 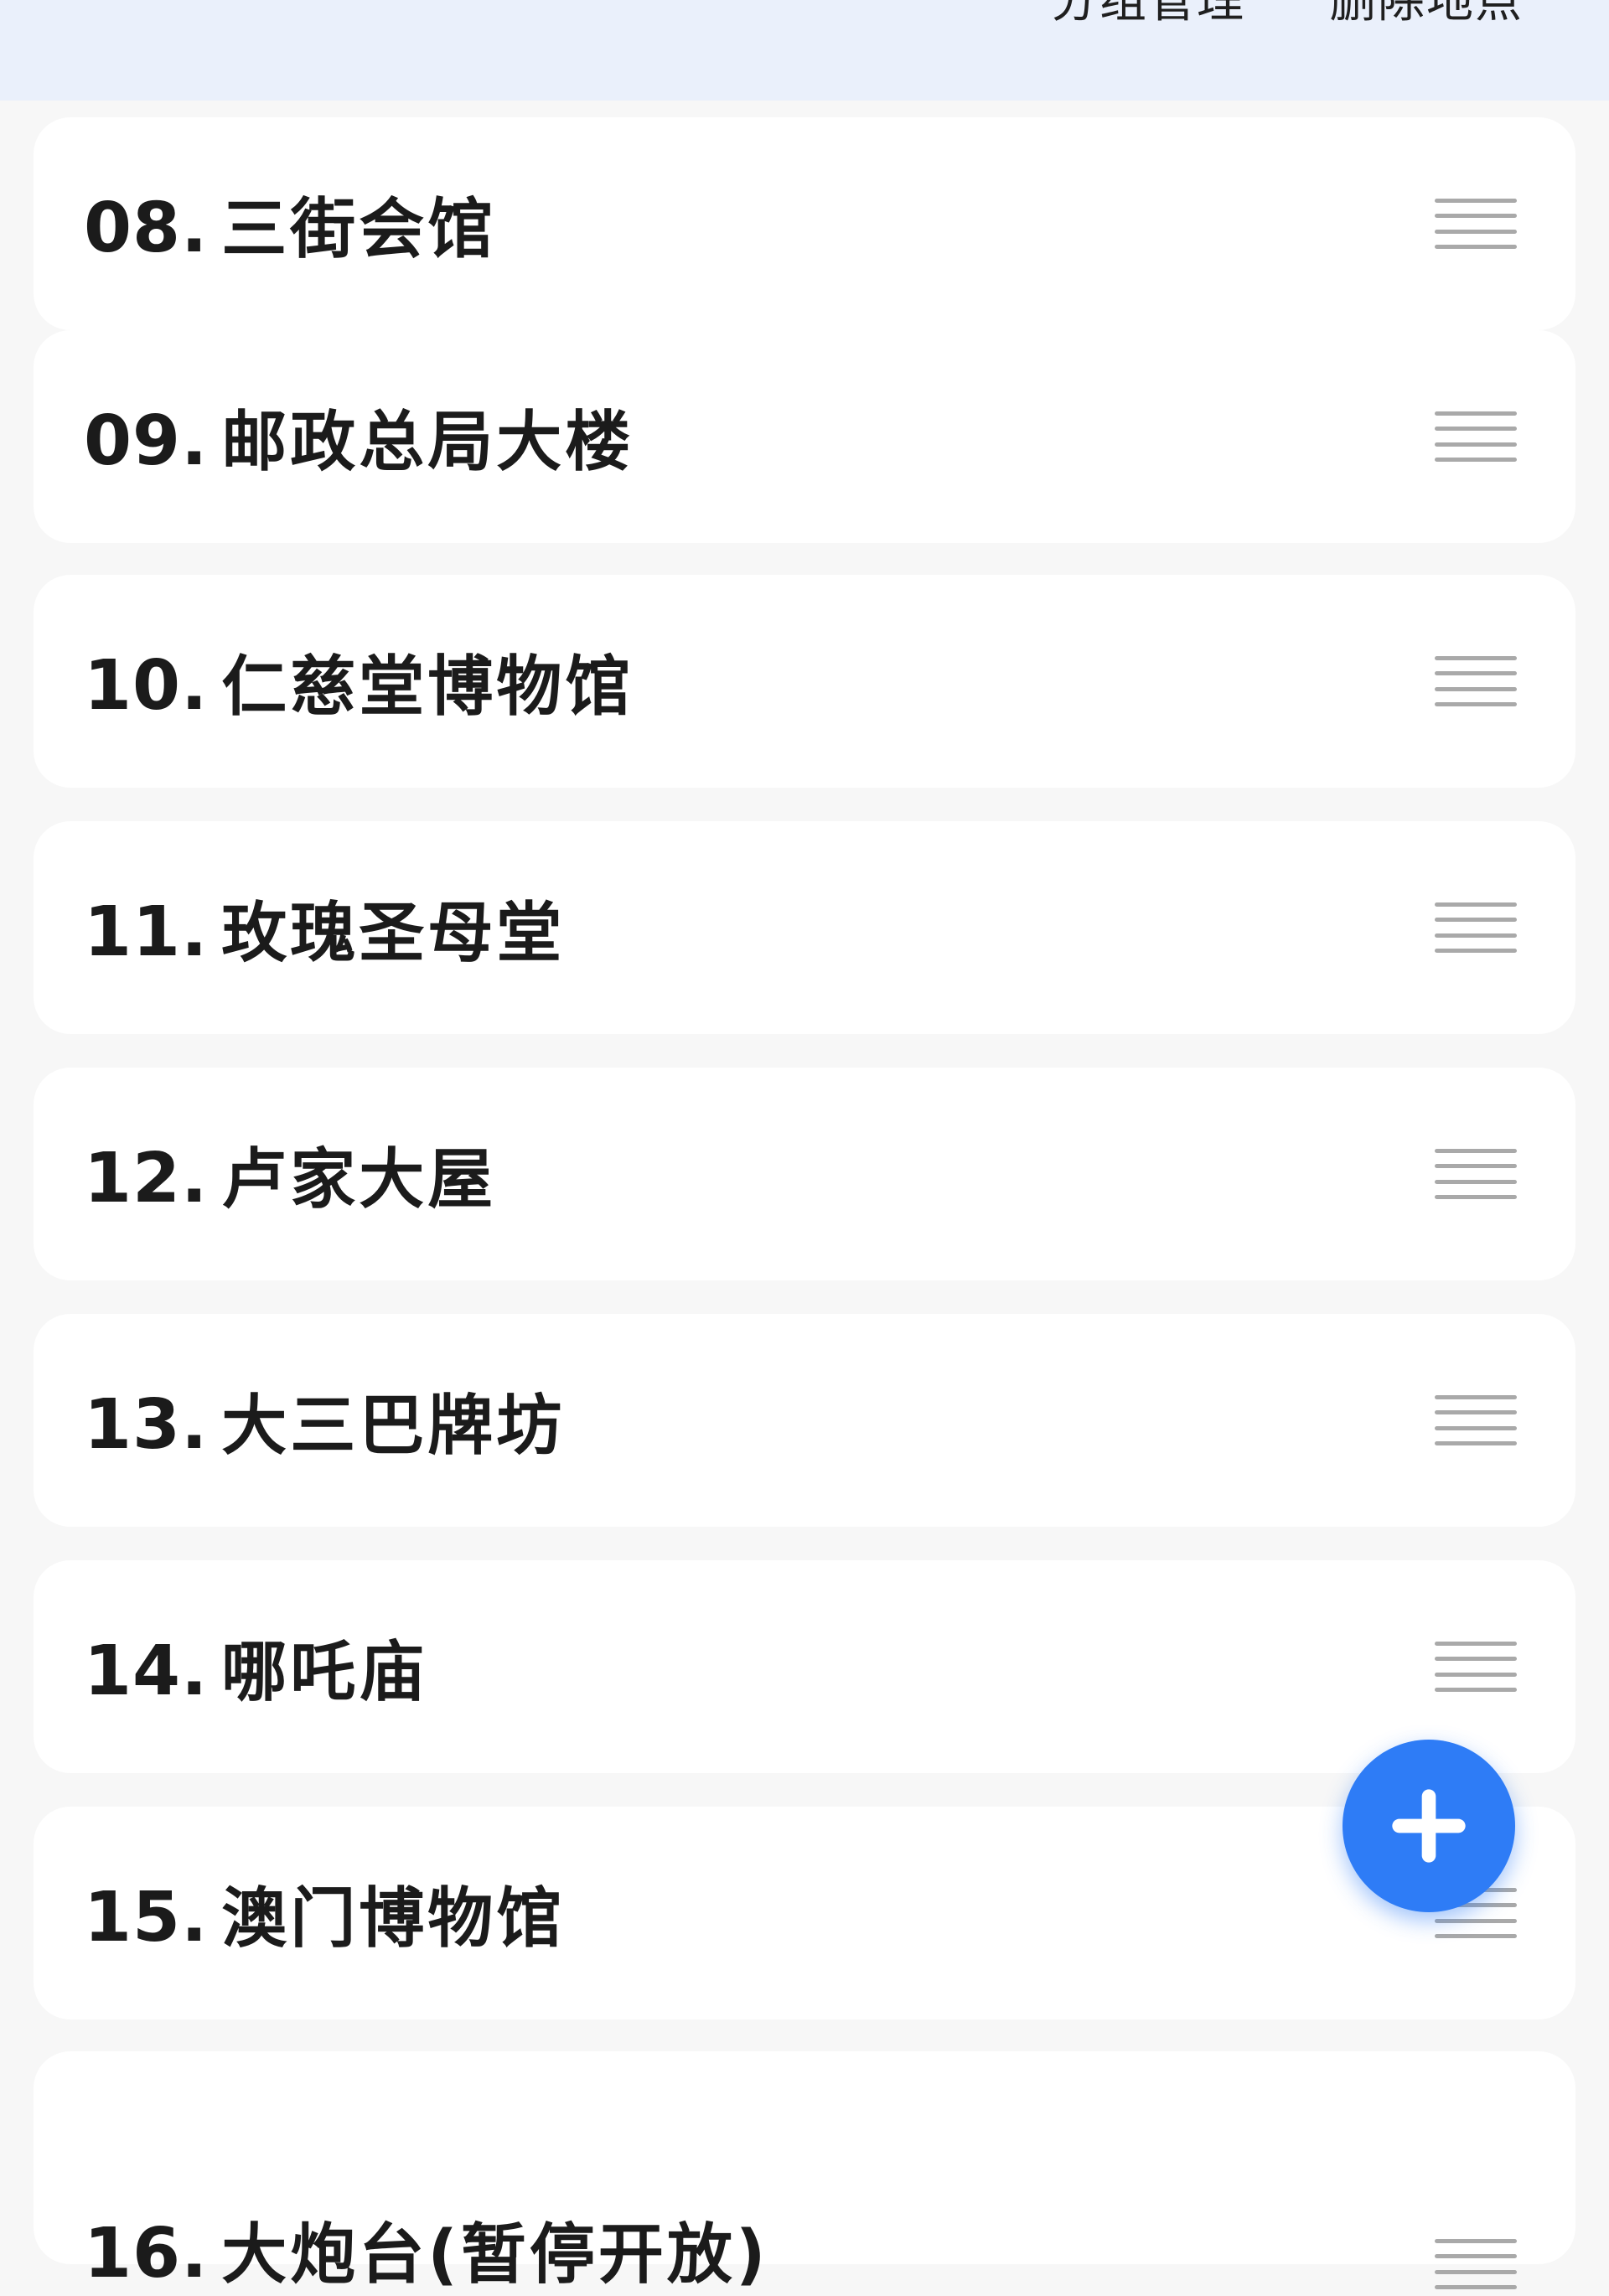 What do you see at coordinates (805, 437) in the screenshot?
I see `list-item-09: 09. 邮政总局大楼` at bounding box center [805, 437].